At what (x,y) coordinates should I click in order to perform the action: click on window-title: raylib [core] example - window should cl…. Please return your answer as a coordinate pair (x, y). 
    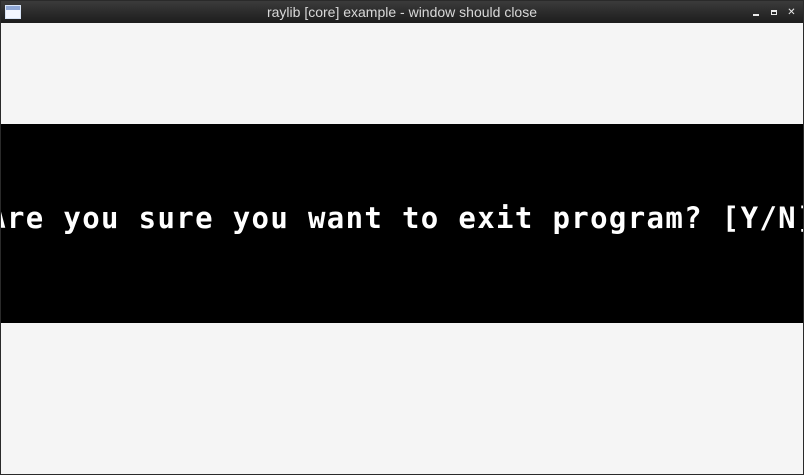
    Looking at the image, I should click on (401, 12).